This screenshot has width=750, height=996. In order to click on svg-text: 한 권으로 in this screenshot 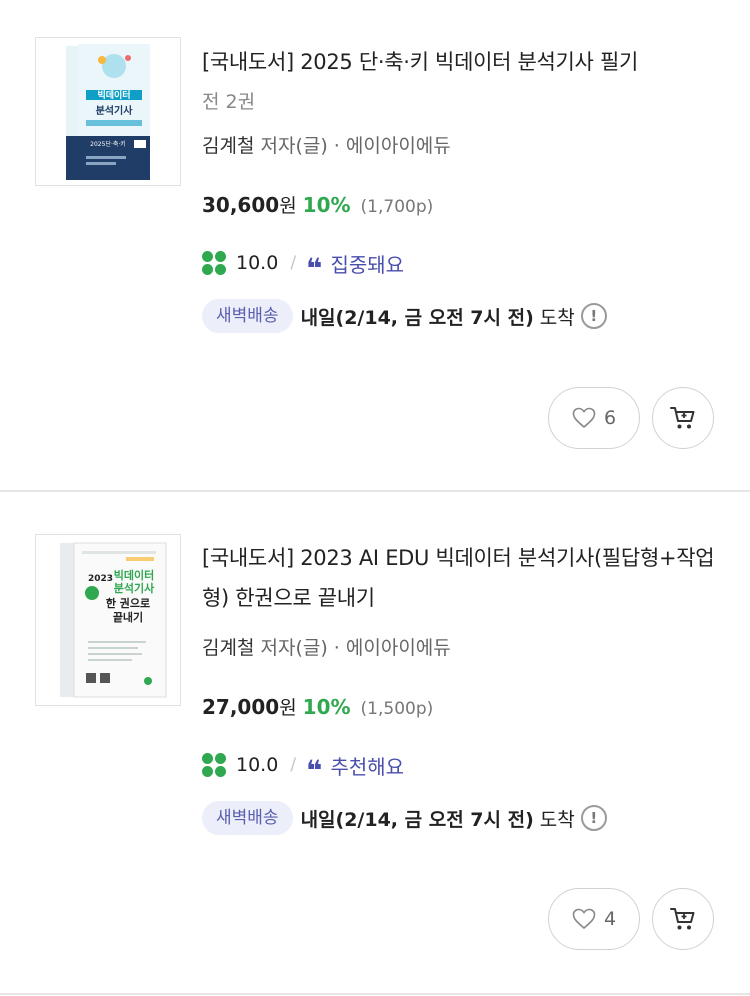, I will do `click(128, 603)`.